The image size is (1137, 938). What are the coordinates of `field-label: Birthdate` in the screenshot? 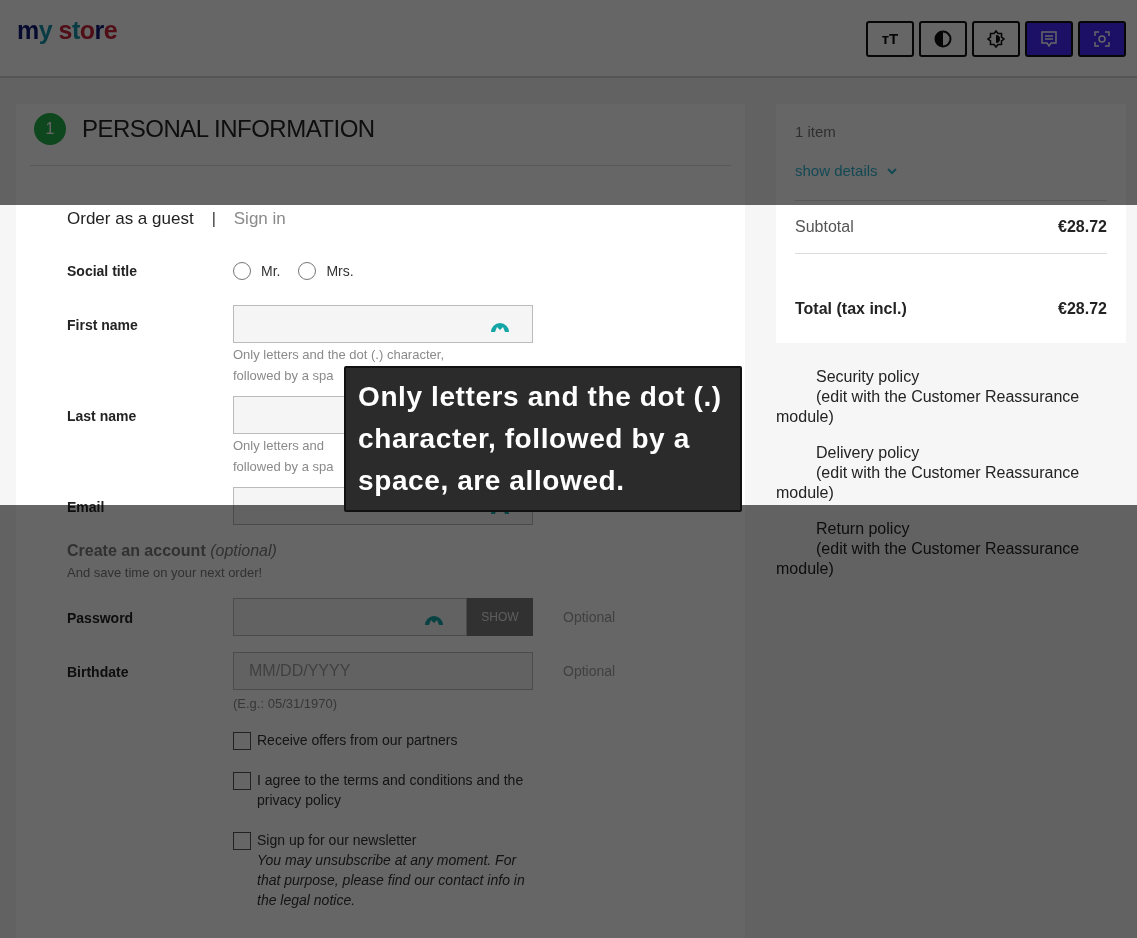 It's located at (98, 672).